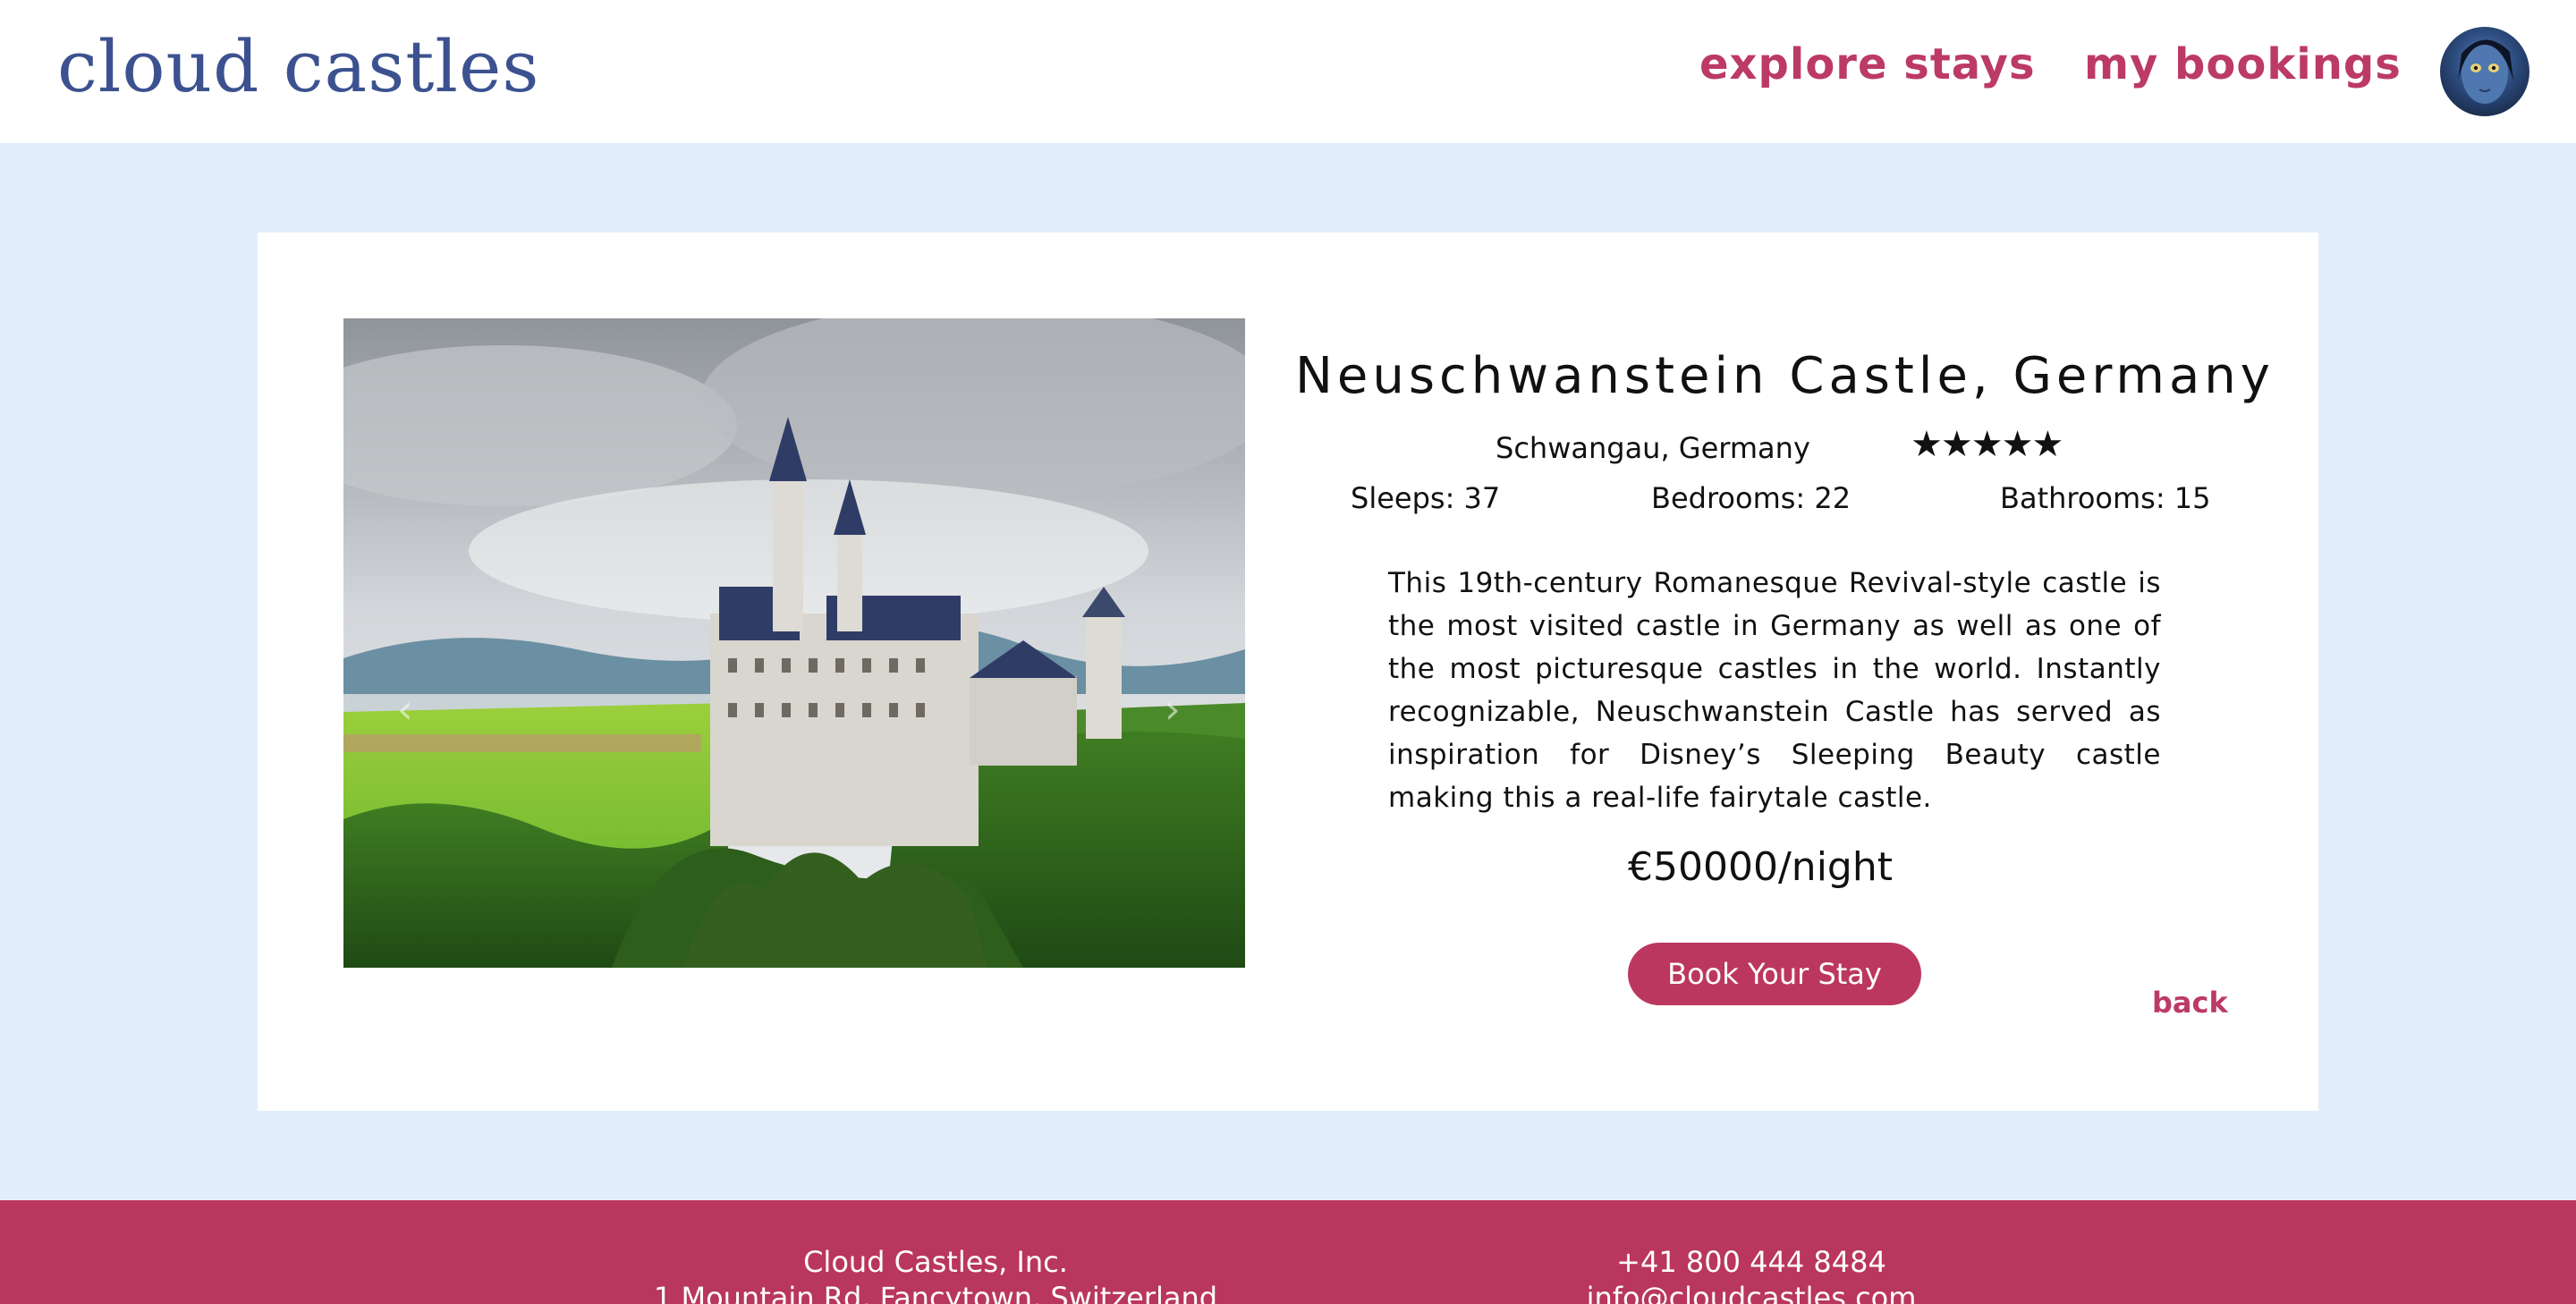 The image size is (2576, 1304). What do you see at coordinates (1774, 974) in the screenshot?
I see `book-your-stay-button: Book Your Stay` at bounding box center [1774, 974].